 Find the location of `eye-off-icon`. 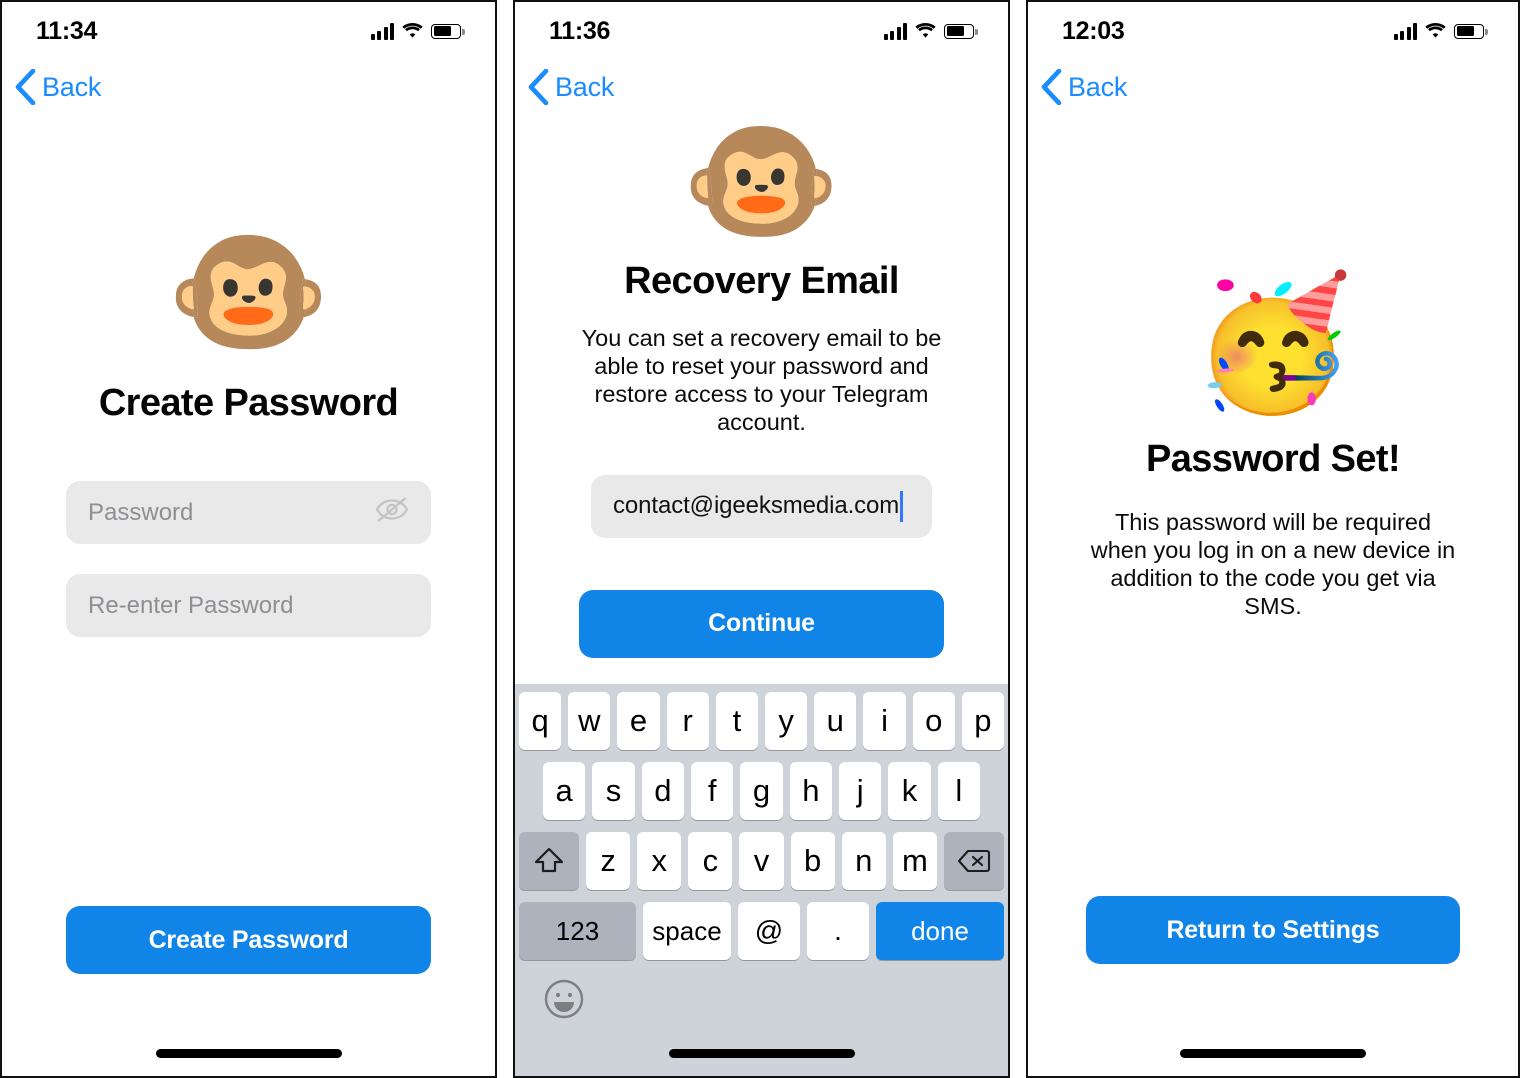

eye-off-icon is located at coordinates (392, 512).